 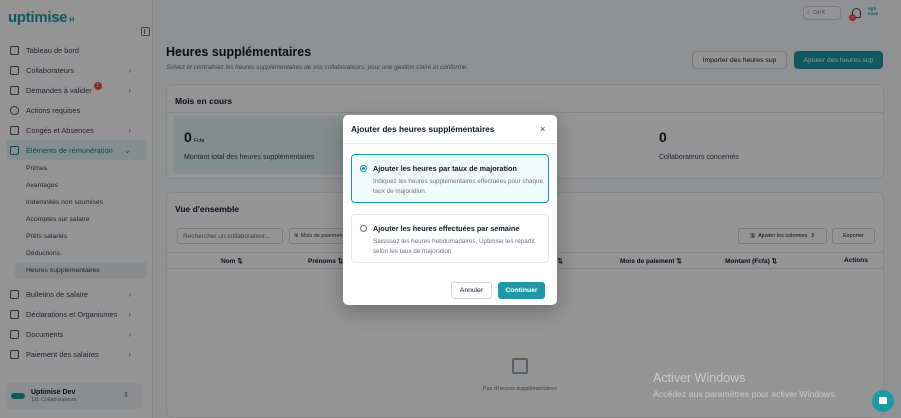 What do you see at coordinates (471, 290) in the screenshot?
I see `cancel-button: Annuler` at bounding box center [471, 290].